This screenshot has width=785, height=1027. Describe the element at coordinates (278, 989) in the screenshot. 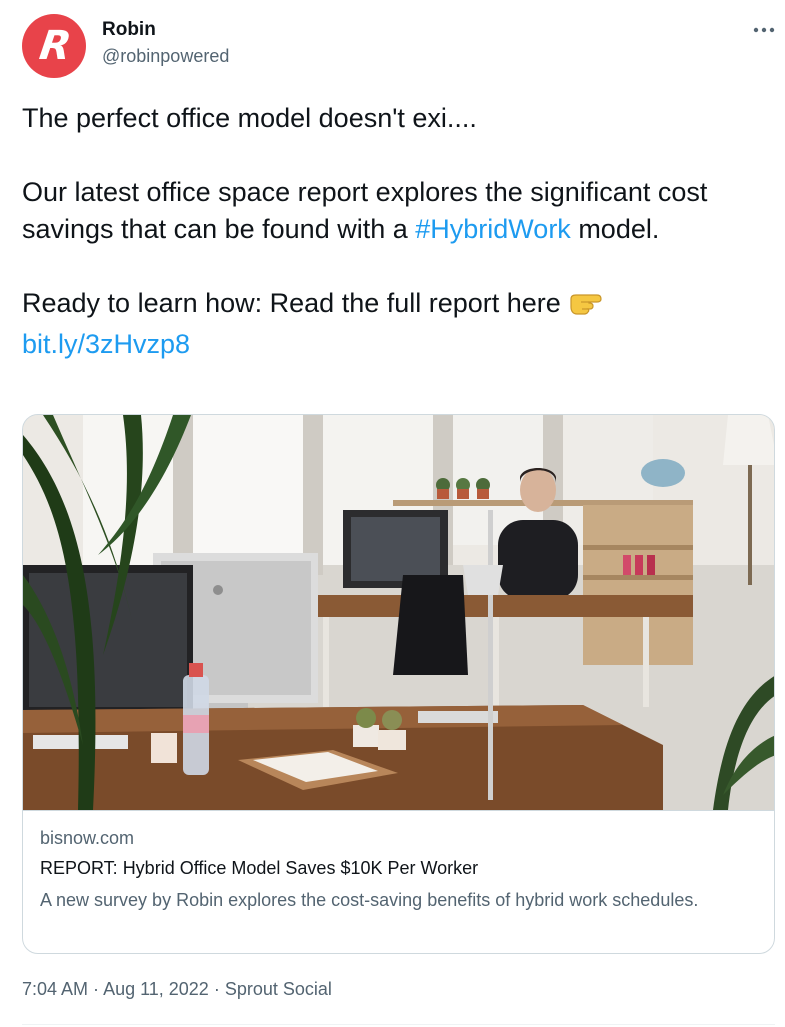

I see `tweet-source: Sprout Social` at that location.